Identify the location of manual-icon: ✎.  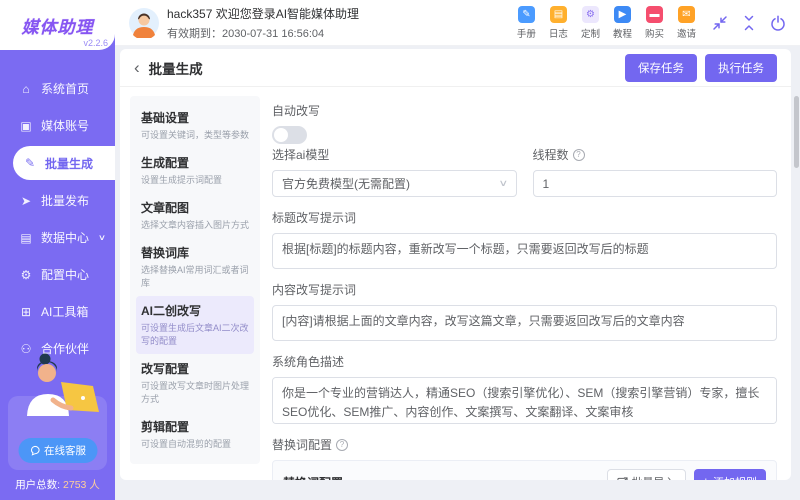
(526, 14).